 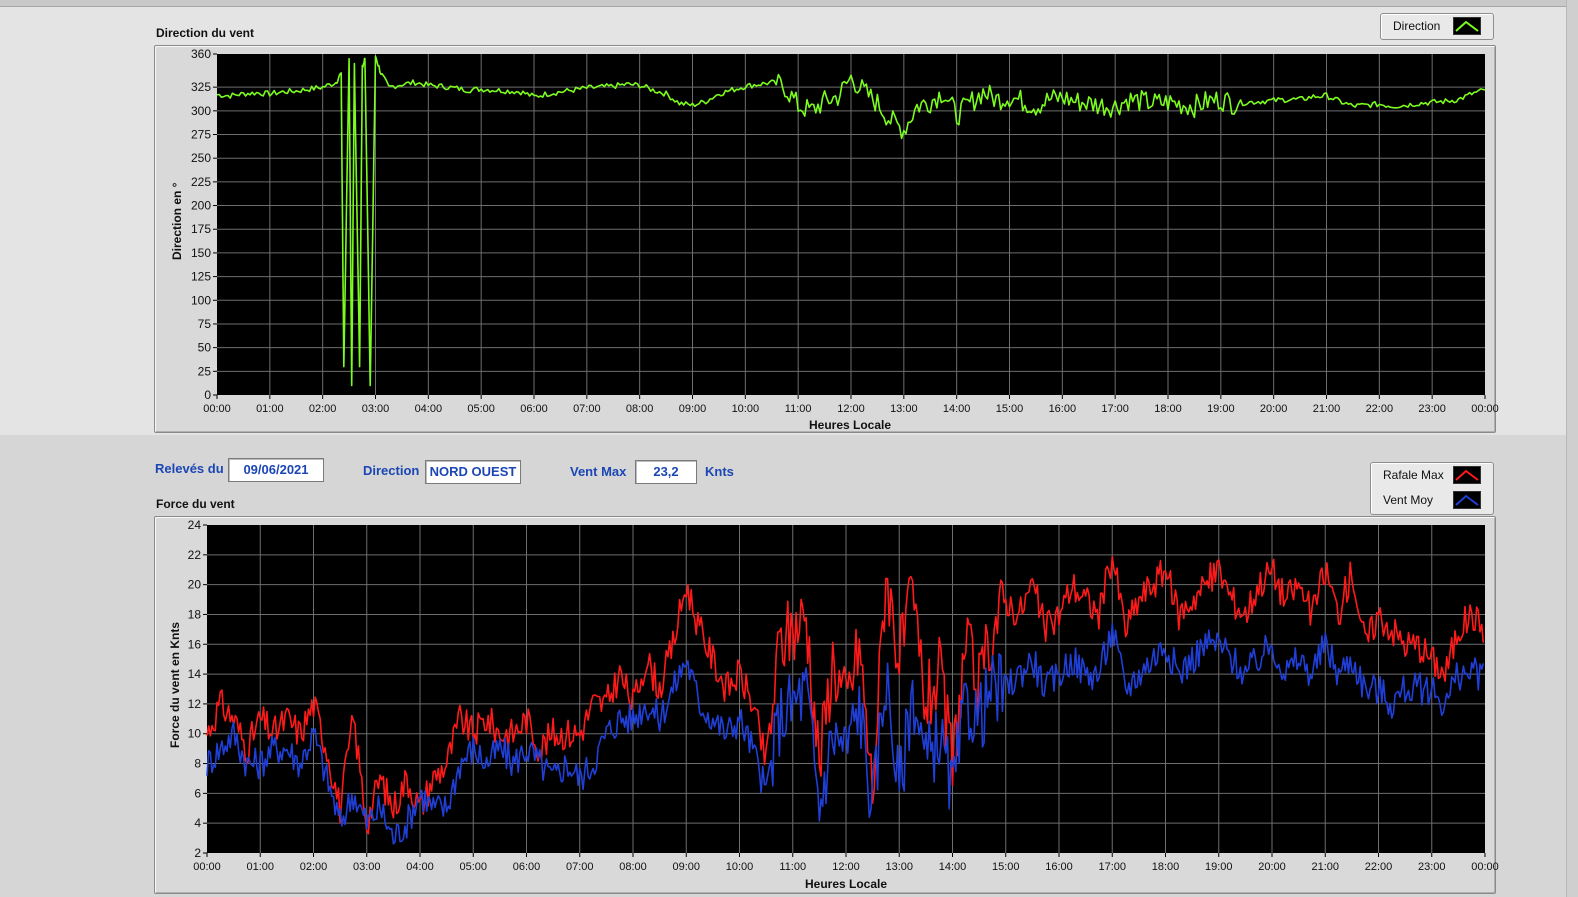 I want to click on y-tick-label: 6, so click(x=197, y=793).